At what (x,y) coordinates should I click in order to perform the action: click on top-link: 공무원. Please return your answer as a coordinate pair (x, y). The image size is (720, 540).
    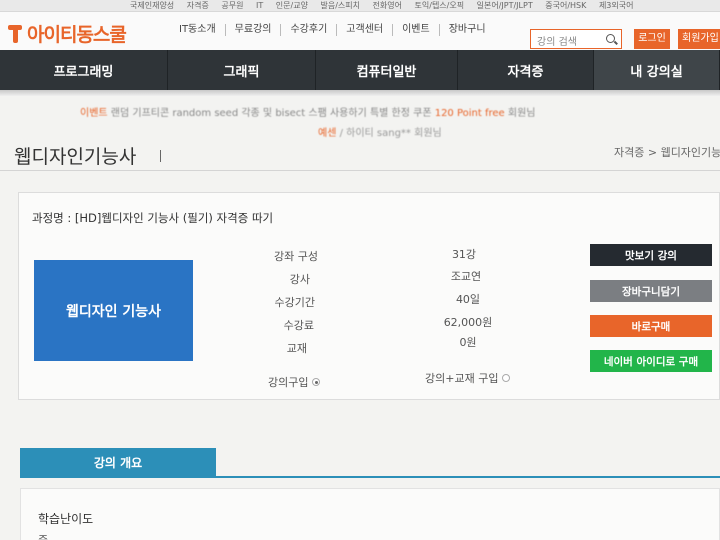
    Looking at the image, I should click on (232, 5).